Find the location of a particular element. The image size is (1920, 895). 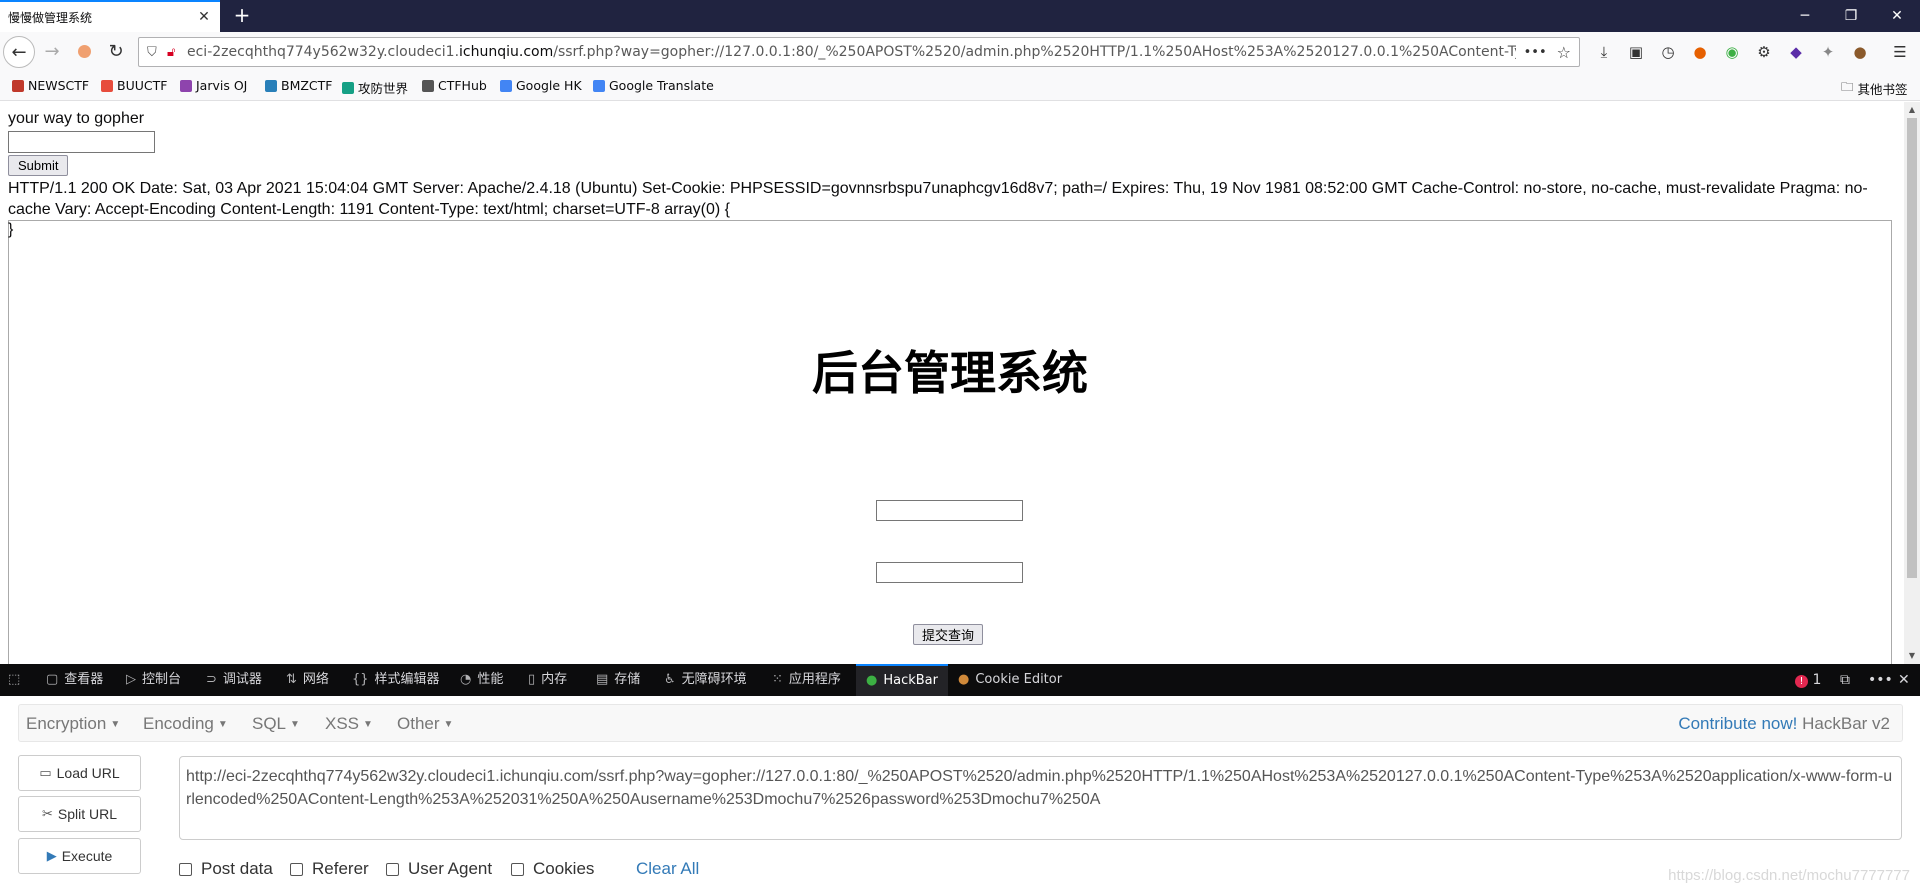

menu-xss: XSS ▼ is located at coordinates (349, 724).